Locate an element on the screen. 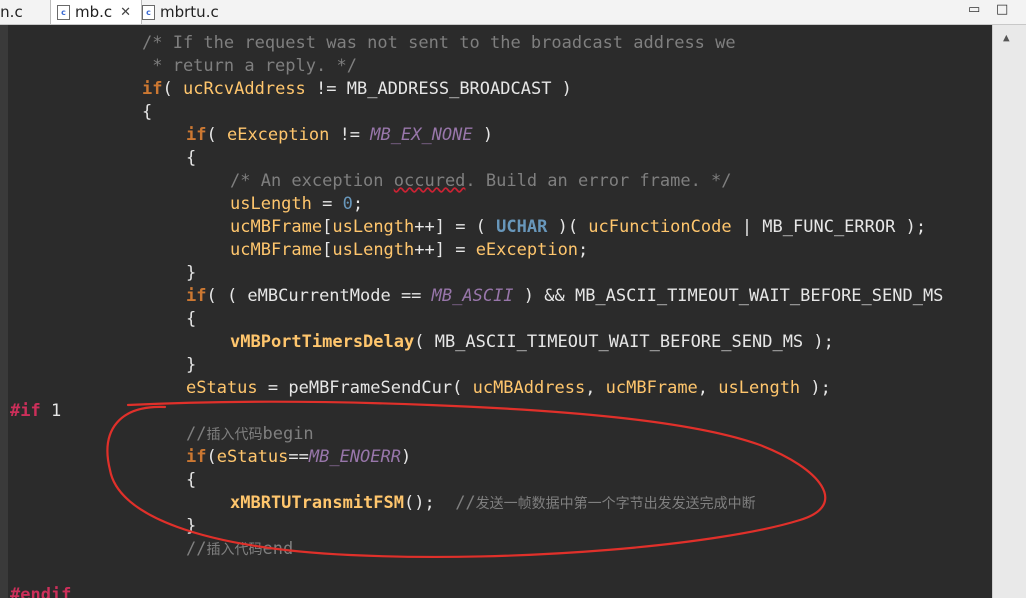 The width and height of the screenshot is (1026, 598). tab-label: in.c is located at coordinates (11, 12).